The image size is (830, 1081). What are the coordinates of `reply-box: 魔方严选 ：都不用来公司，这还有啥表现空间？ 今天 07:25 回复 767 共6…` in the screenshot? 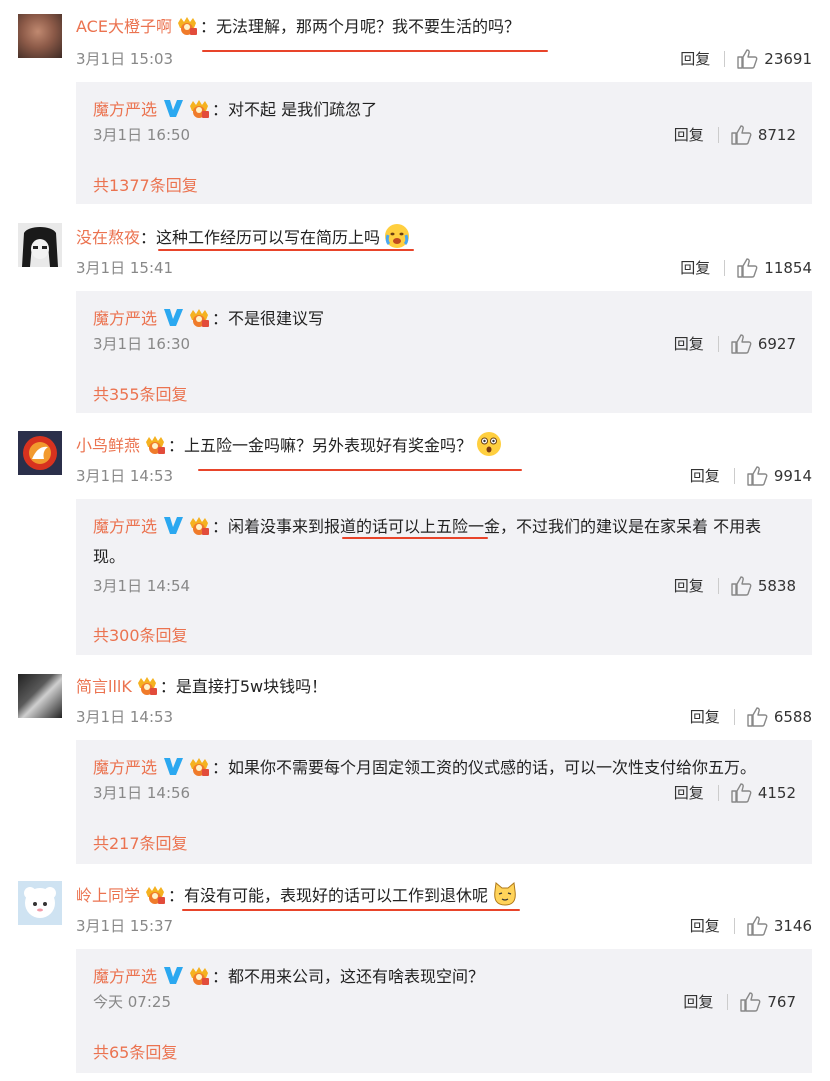 It's located at (444, 1011).